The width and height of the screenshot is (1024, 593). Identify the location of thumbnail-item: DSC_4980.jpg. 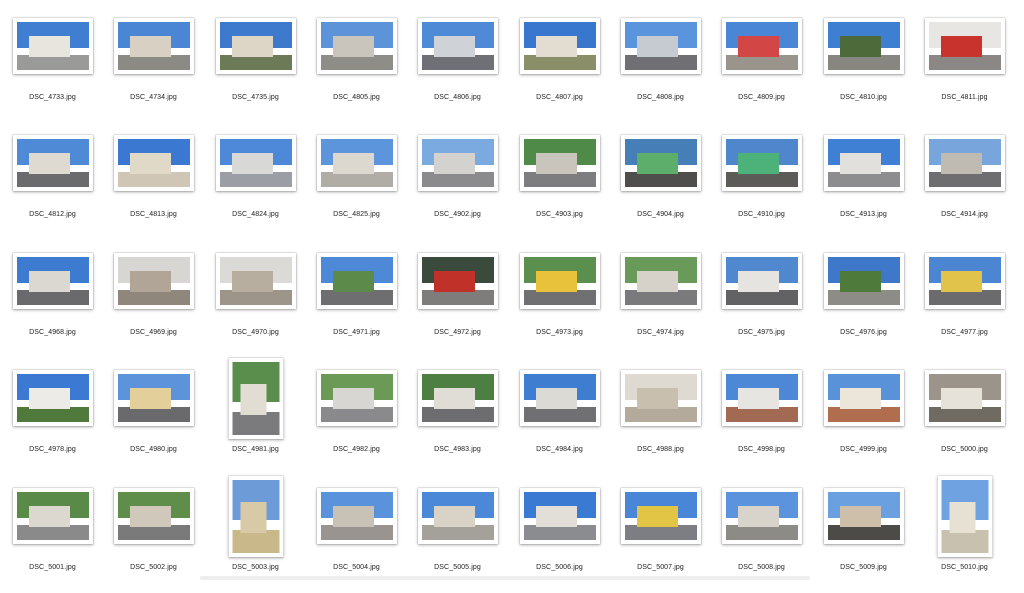
(153, 416).